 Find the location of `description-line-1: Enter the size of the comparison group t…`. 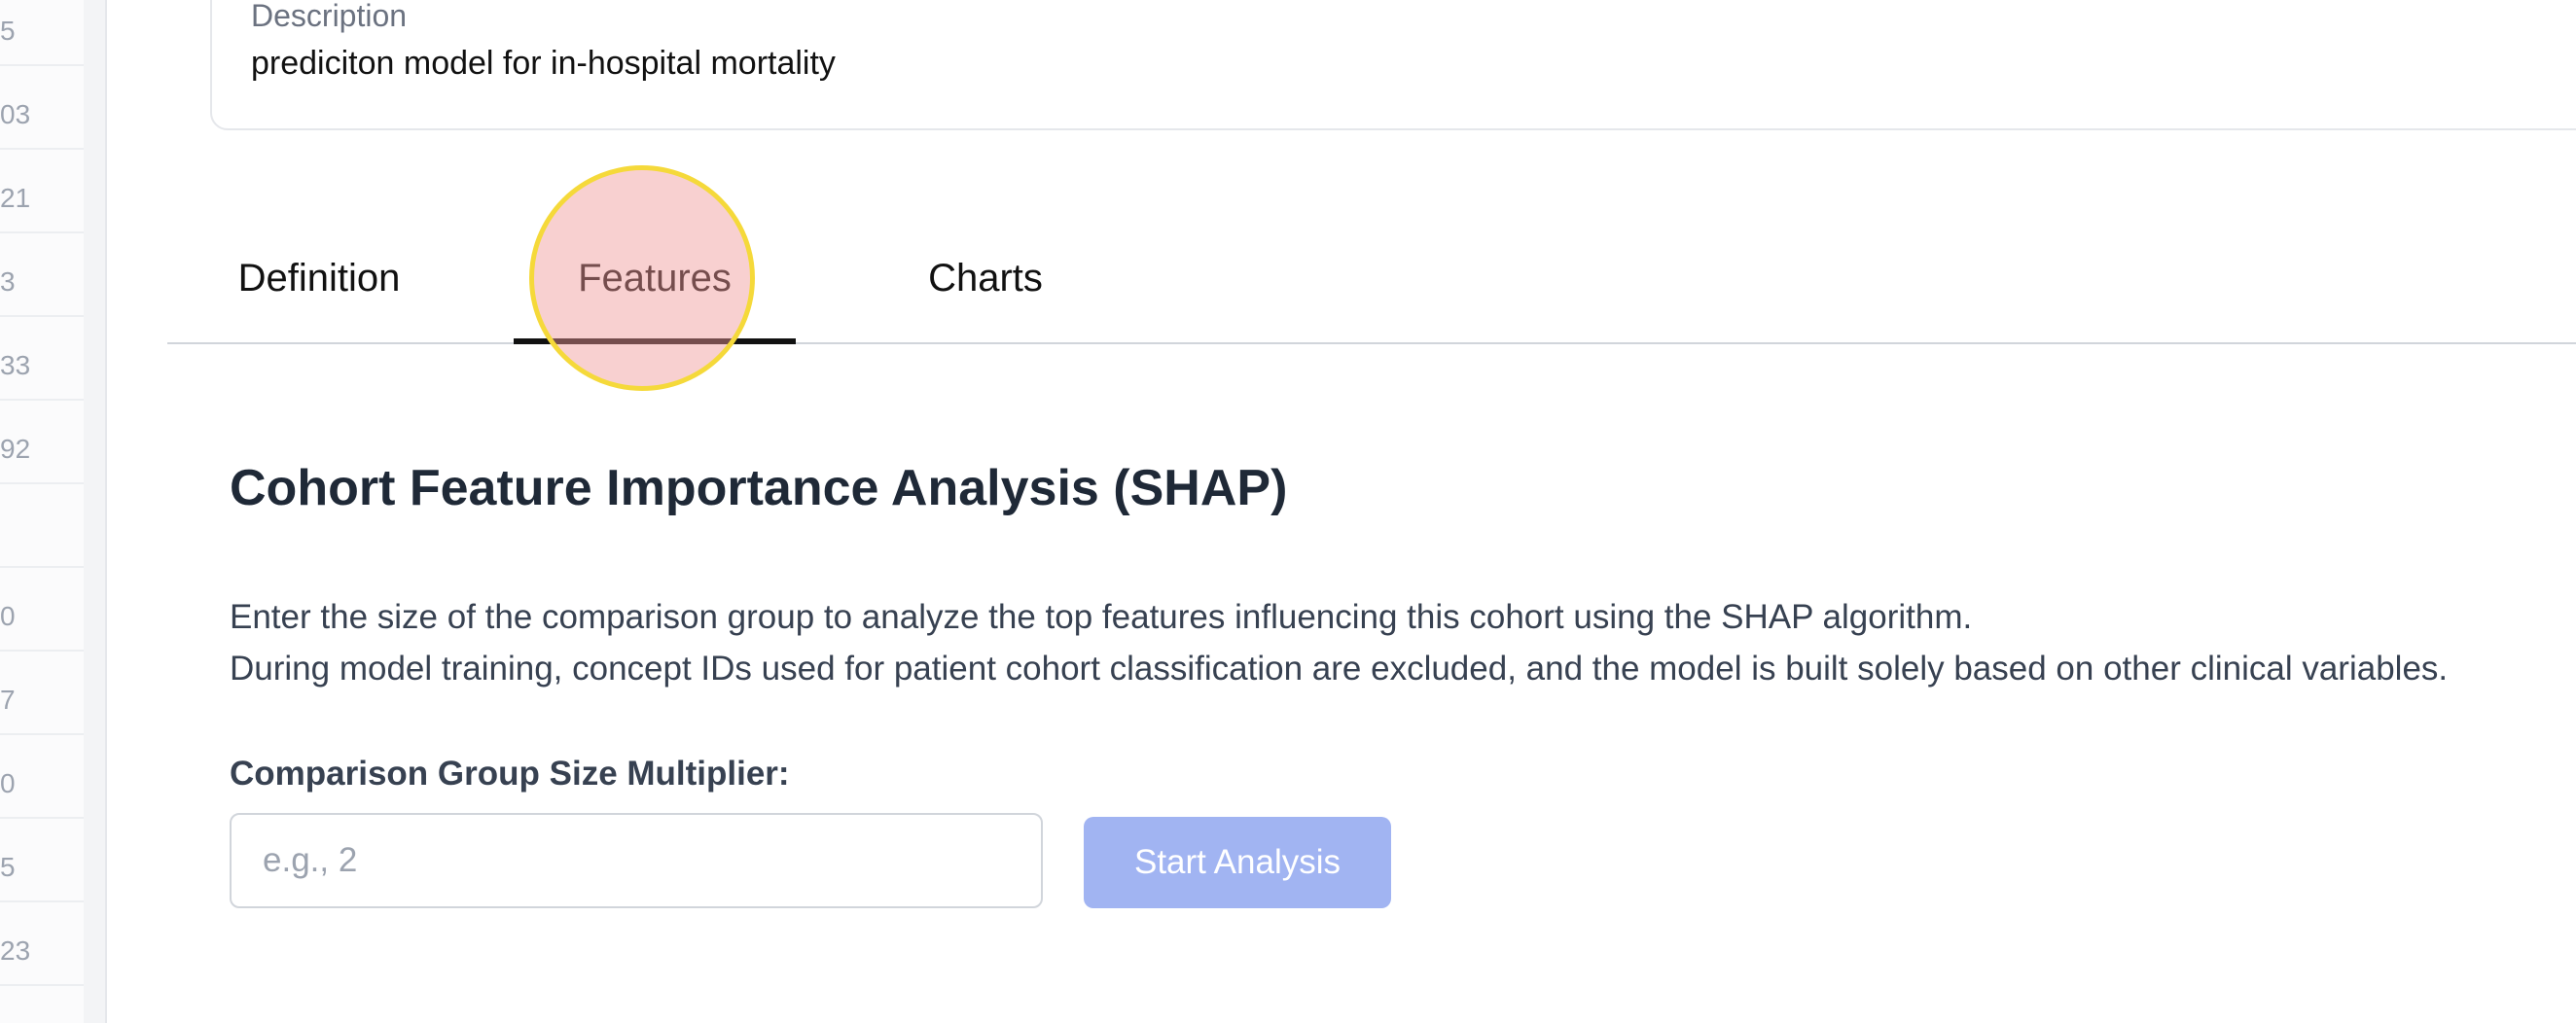

description-line-1: Enter the size of the comparison group t… is located at coordinates (1101, 617).